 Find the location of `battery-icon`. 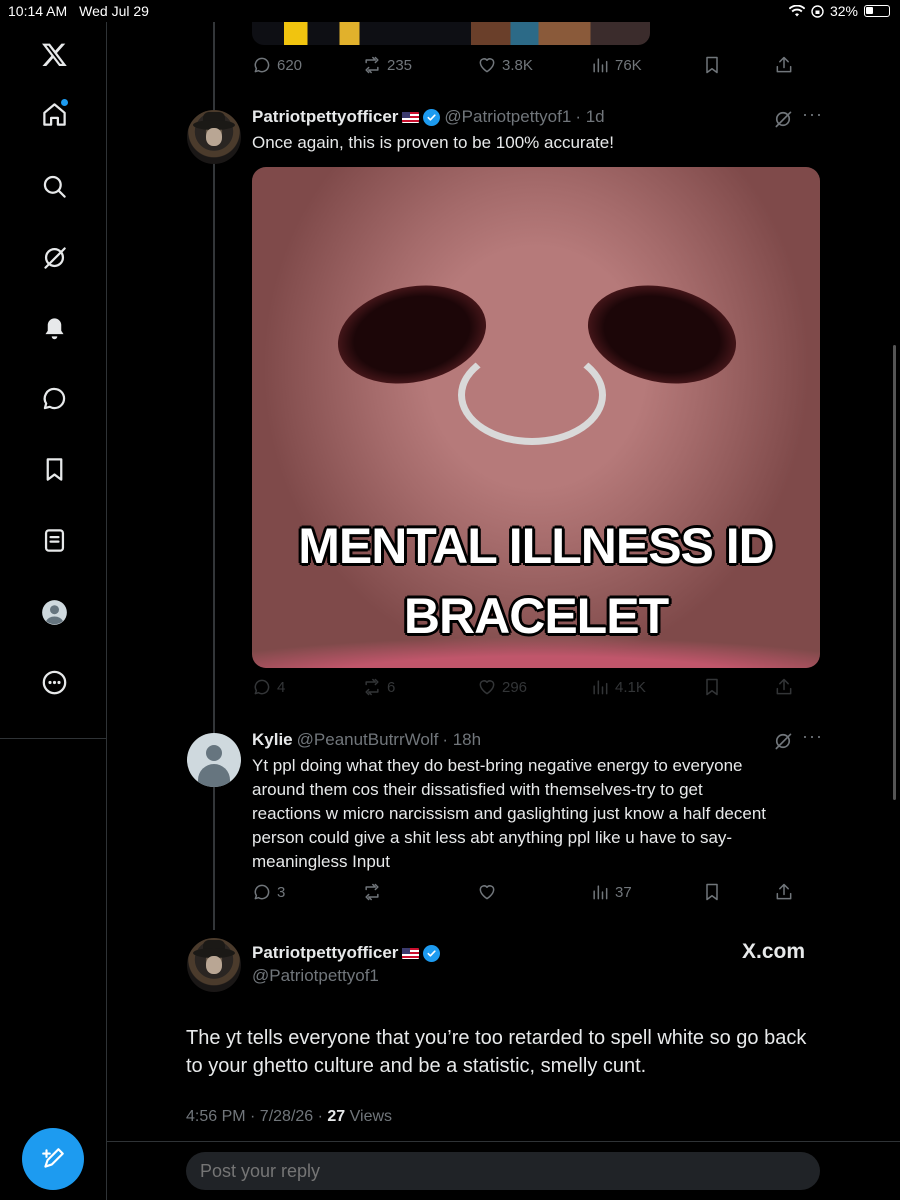

battery-icon is located at coordinates (877, 11).